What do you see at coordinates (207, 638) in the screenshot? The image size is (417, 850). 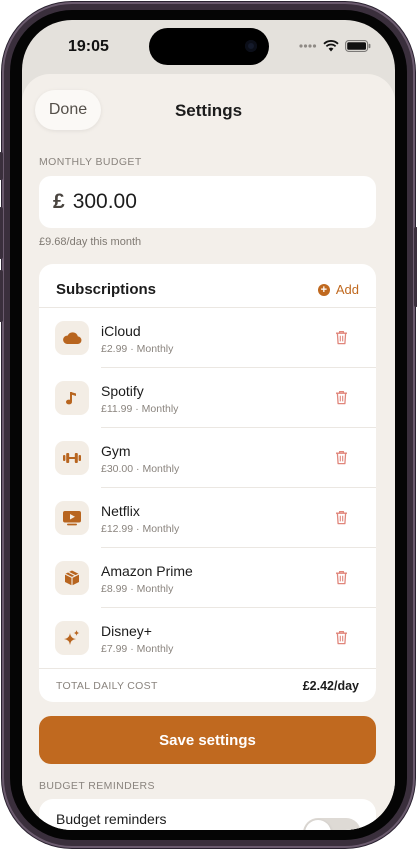 I see `subscription-row: Disney+ £7.99 · Monthly` at bounding box center [207, 638].